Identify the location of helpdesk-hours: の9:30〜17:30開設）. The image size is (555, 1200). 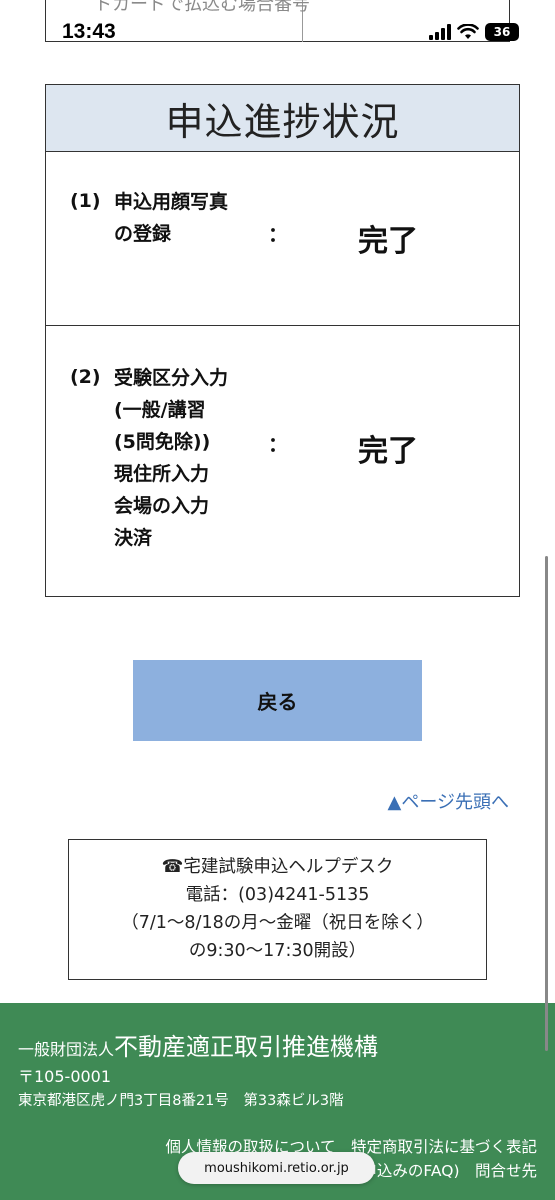
(277, 951).